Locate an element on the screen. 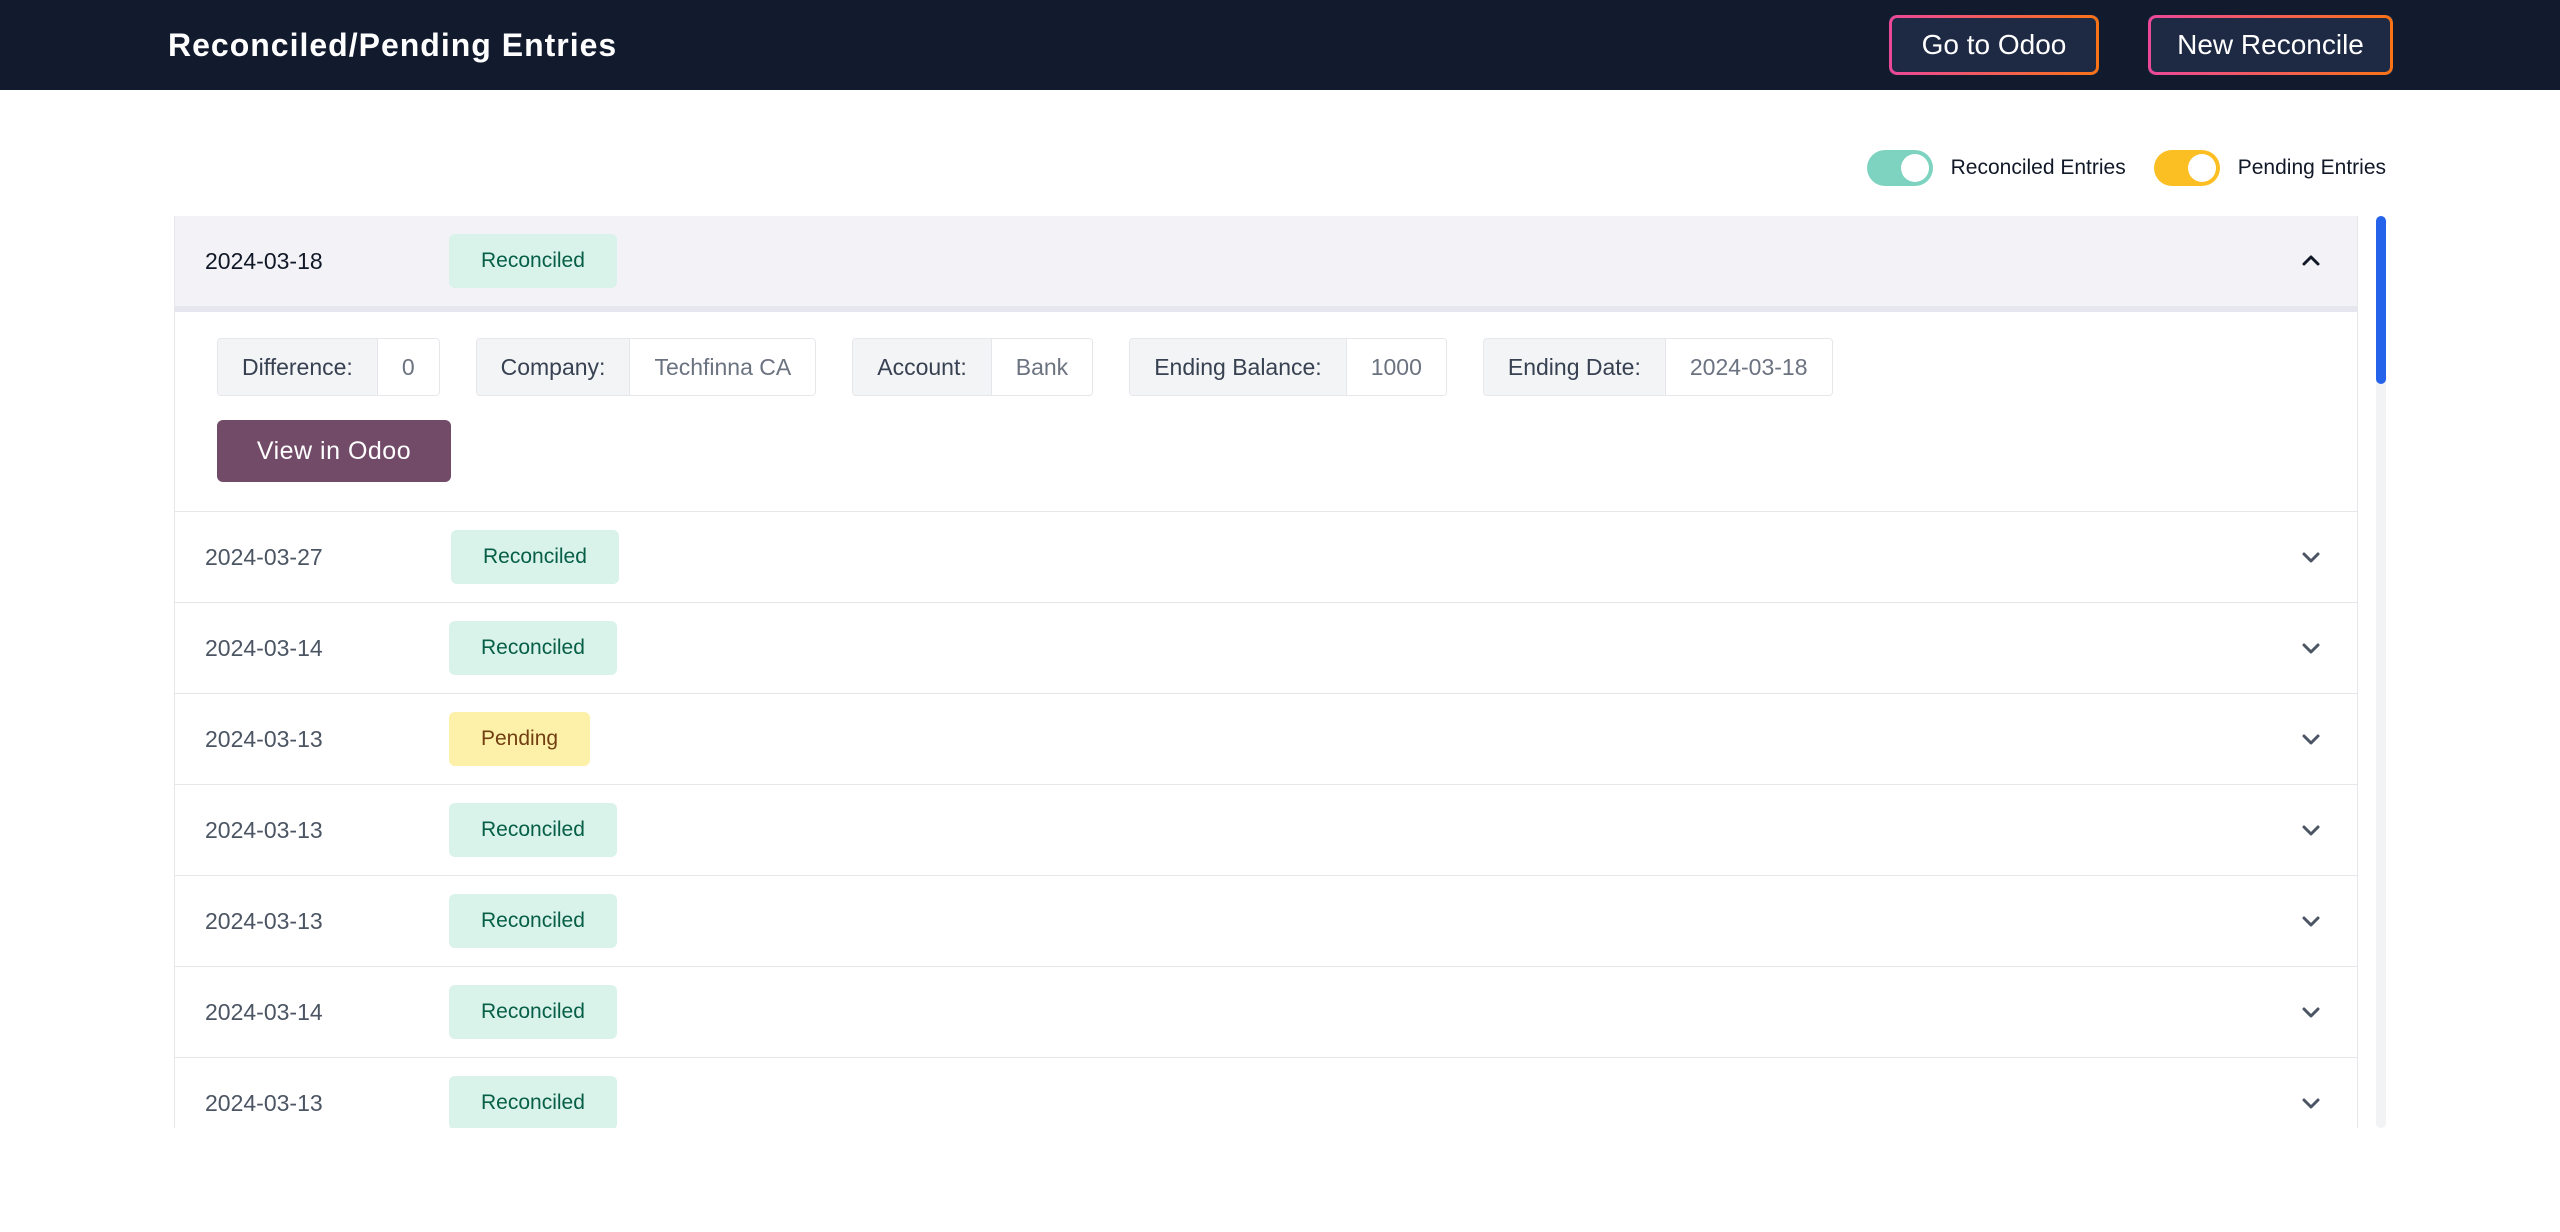 The image size is (2560, 1232). pending-toggle-switch is located at coordinates (2186, 168).